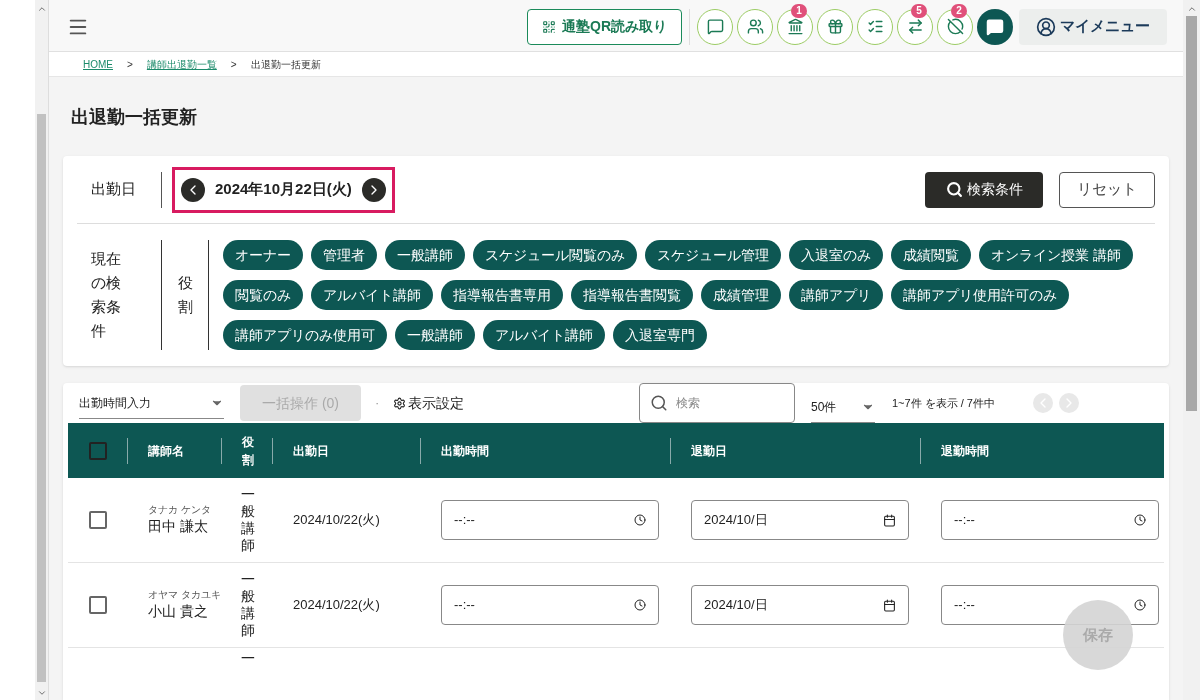  Describe the element at coordinates (97, 450) in the screenshot. I see `select-all-checkbox` at that location.